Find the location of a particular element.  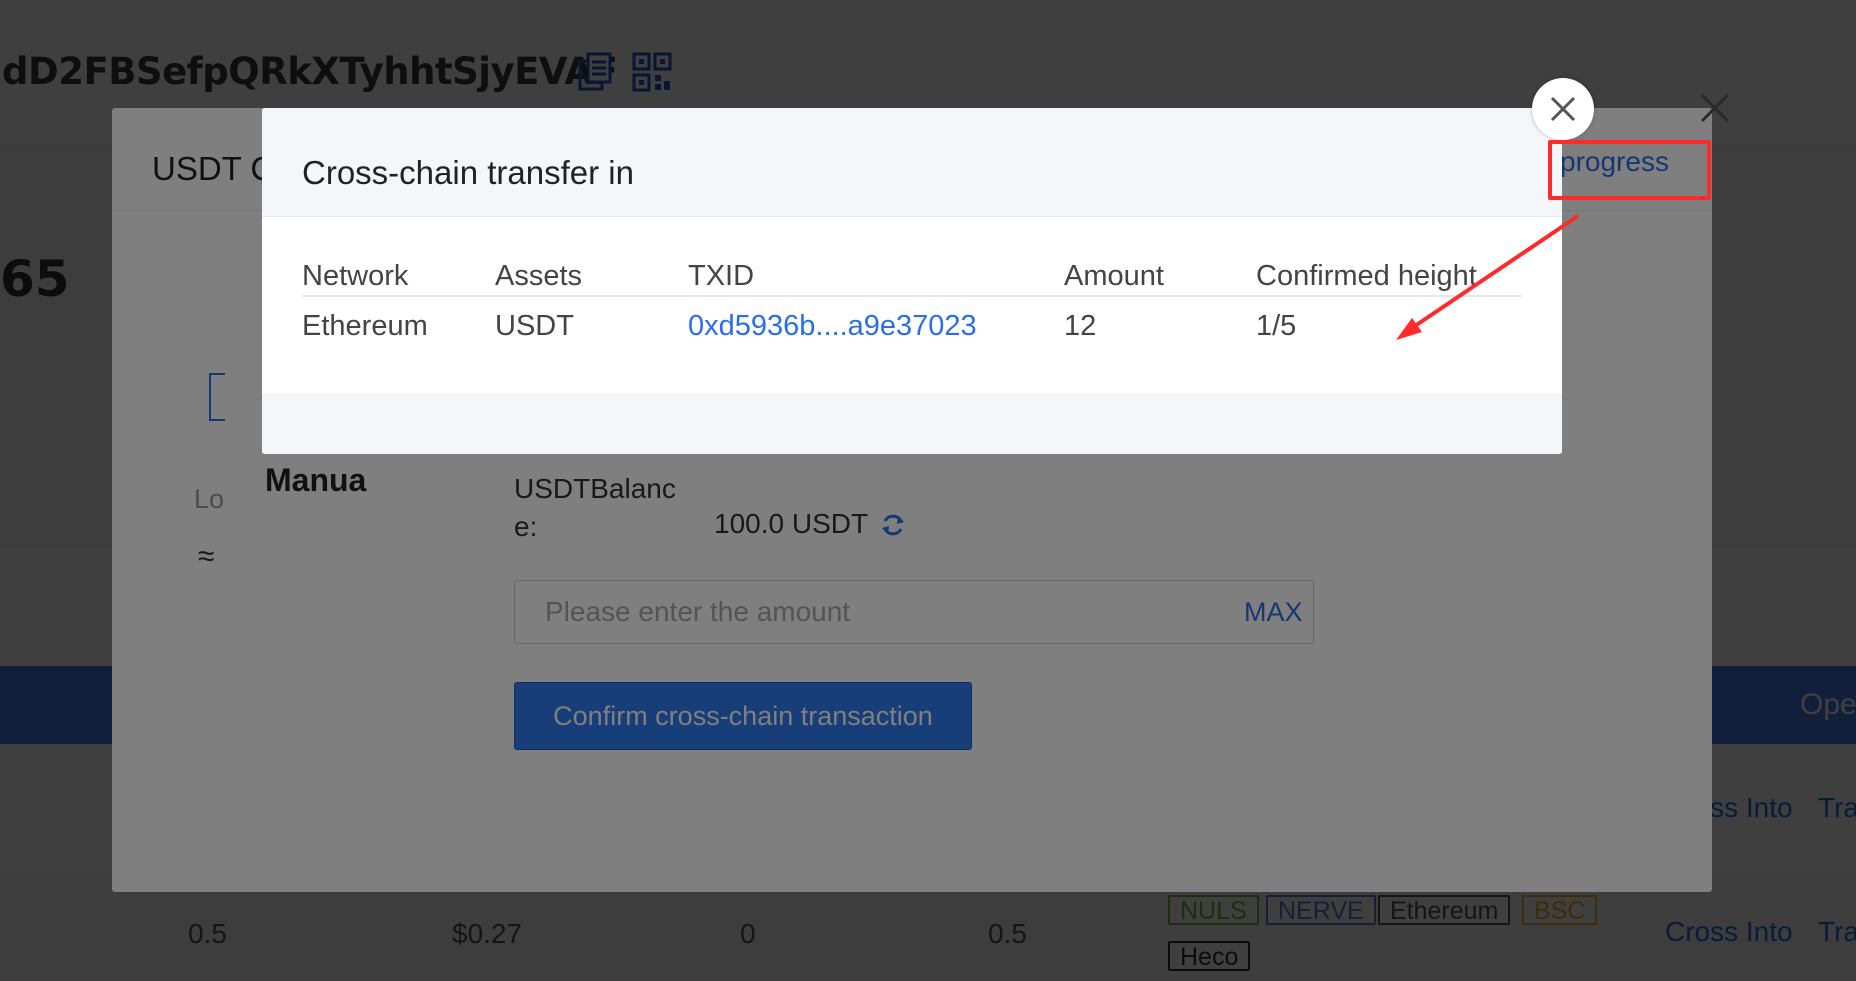

row-asset: USDT is located at coordinates (534, 326).